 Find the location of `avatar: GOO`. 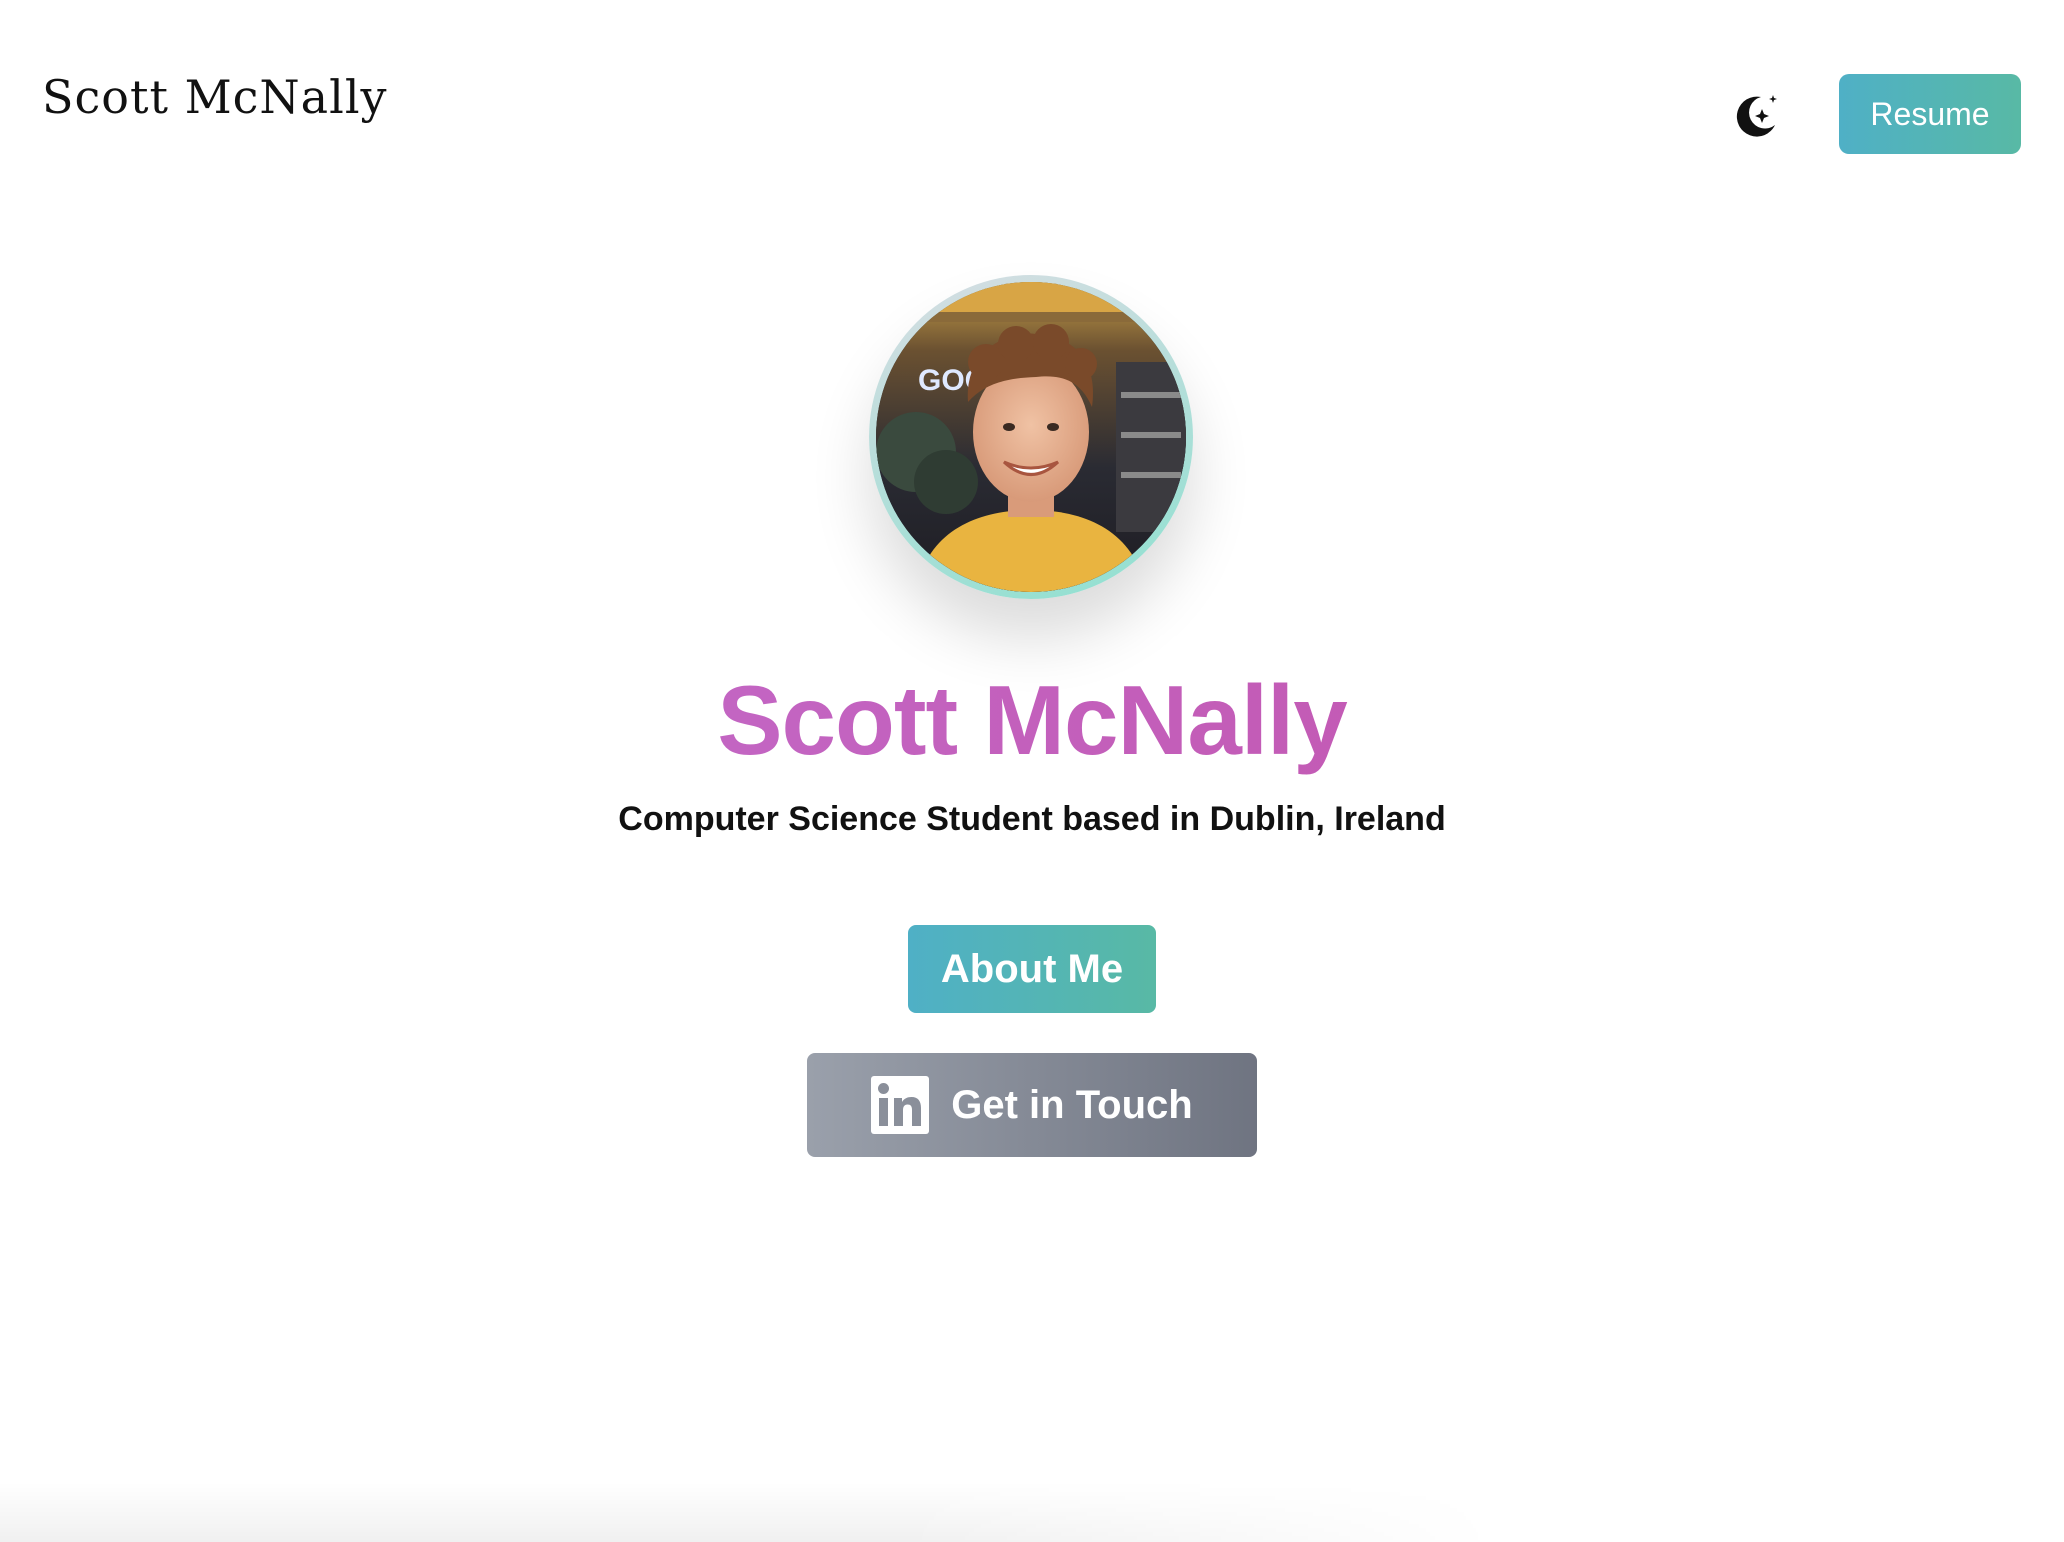

avatar: GOO is located at coordinates (1031, 437).